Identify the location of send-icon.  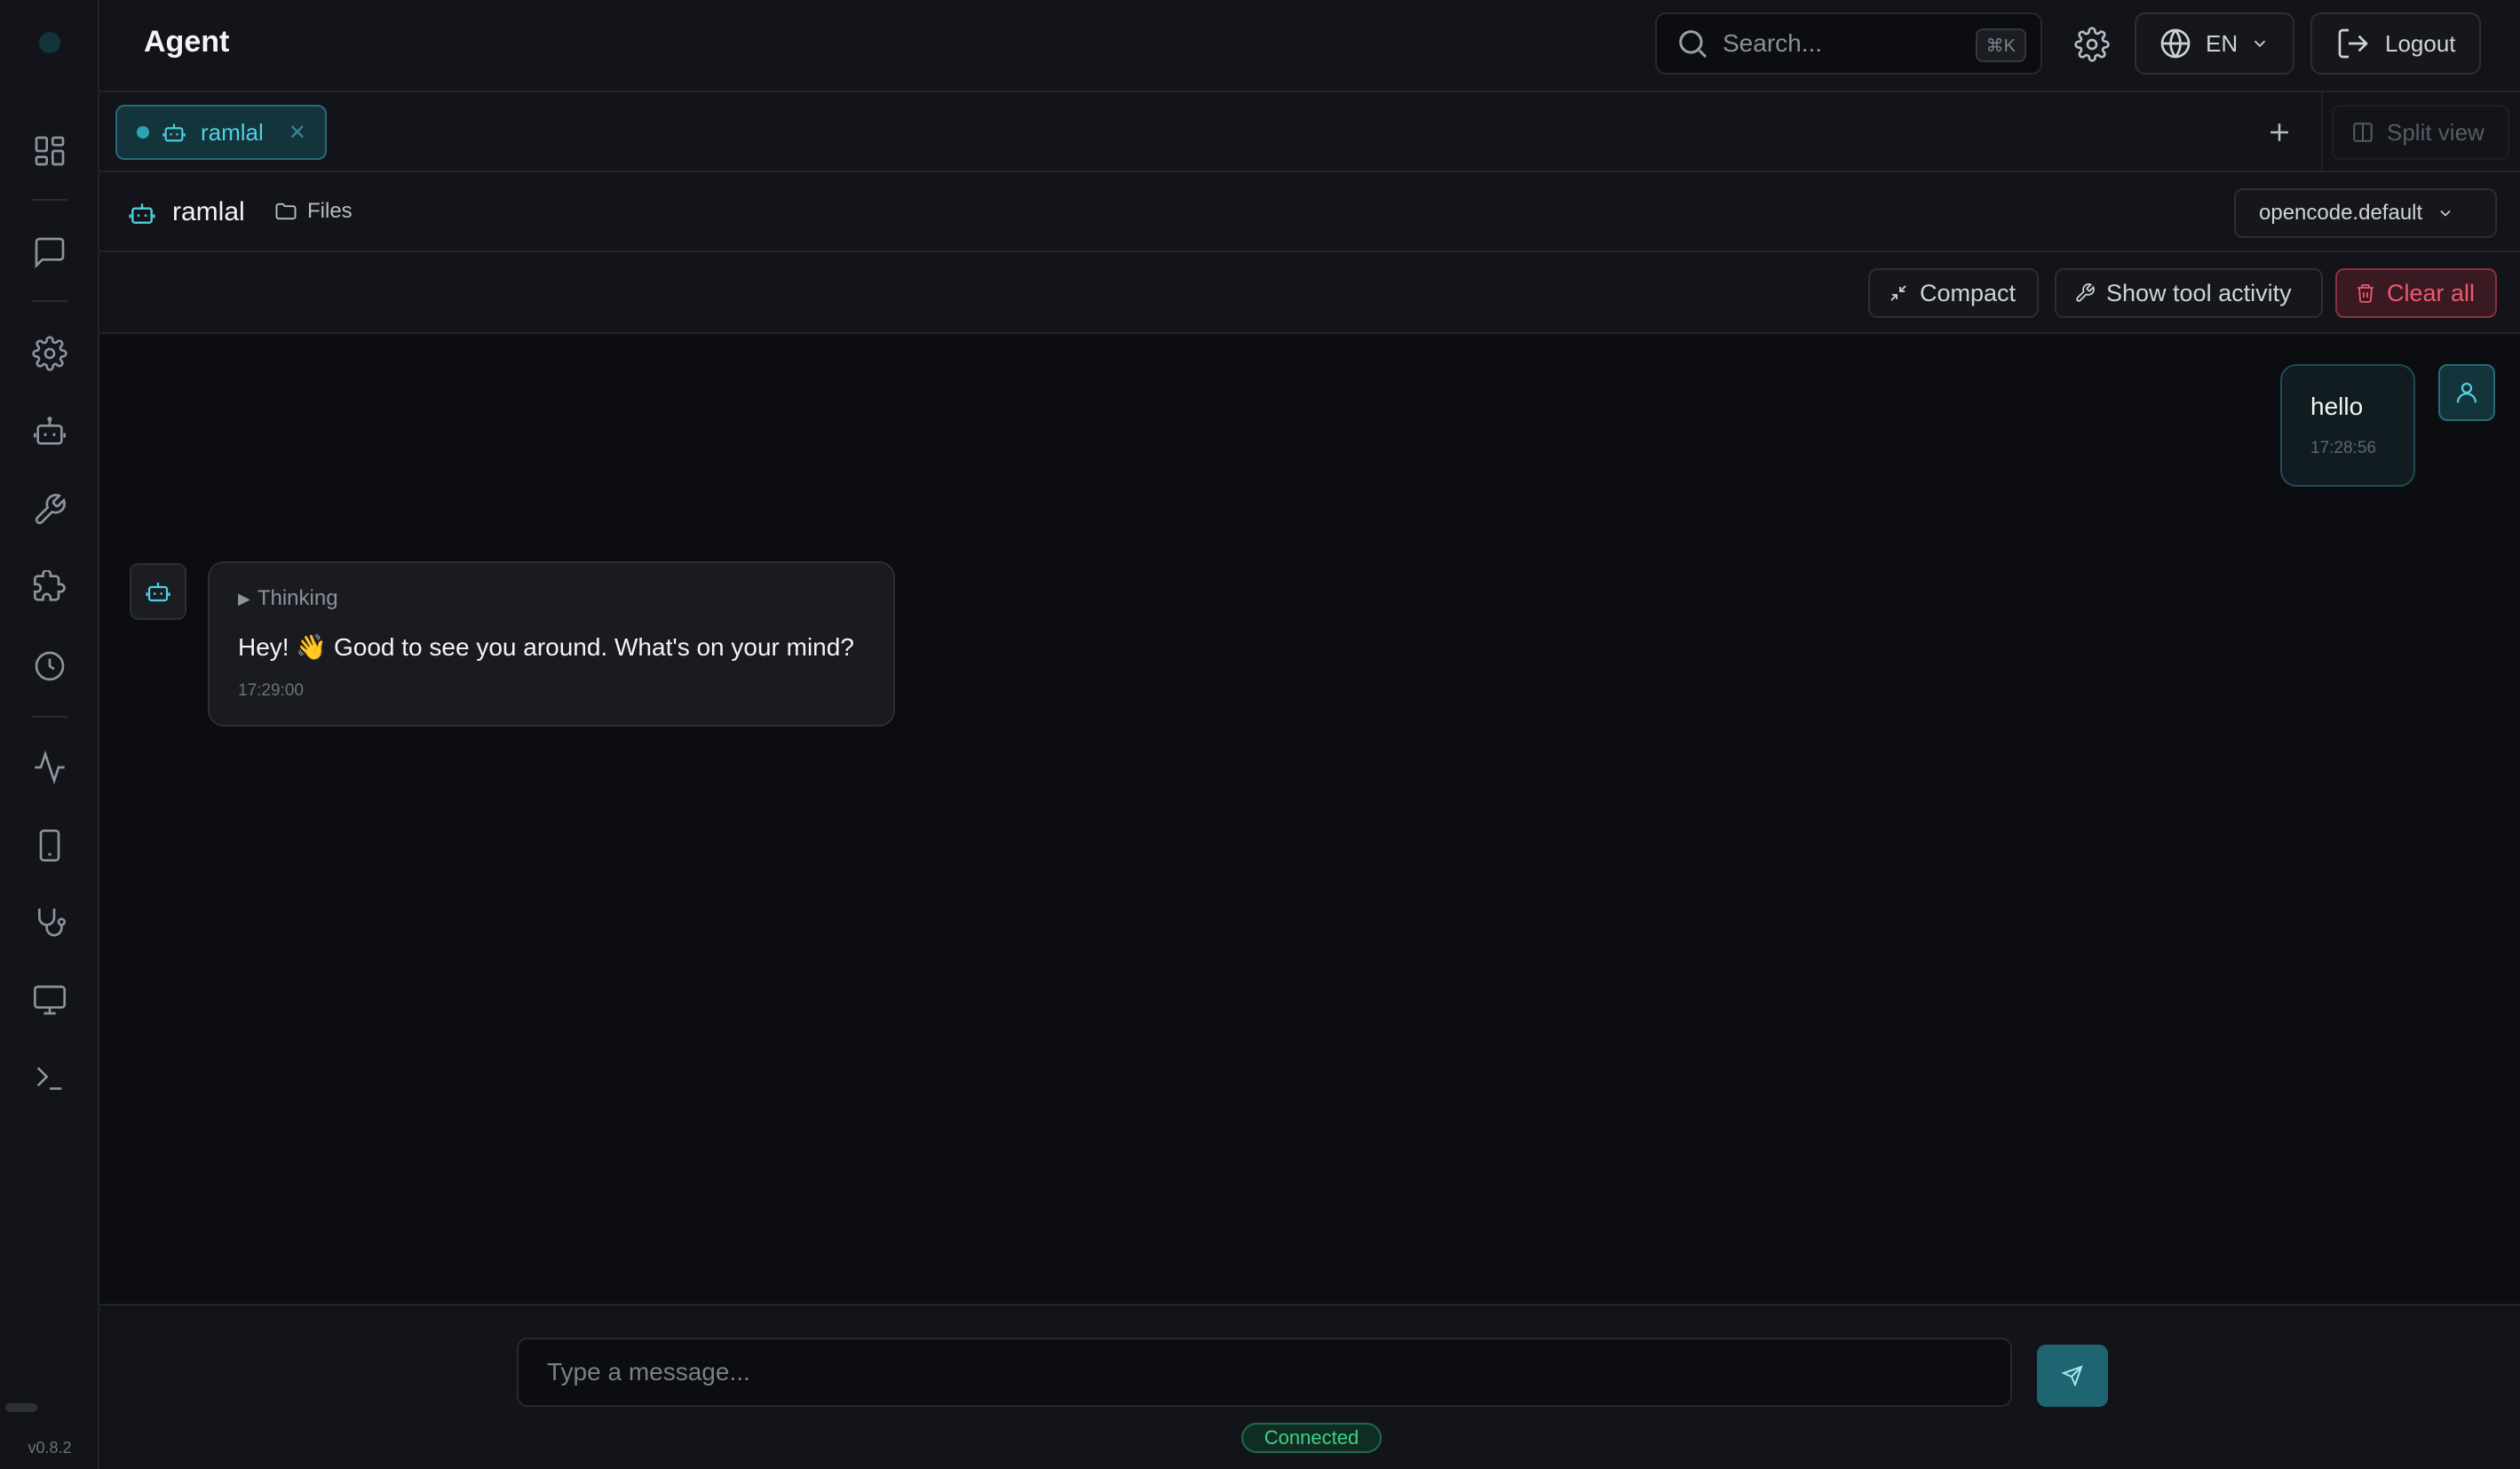
(2072, 1375).